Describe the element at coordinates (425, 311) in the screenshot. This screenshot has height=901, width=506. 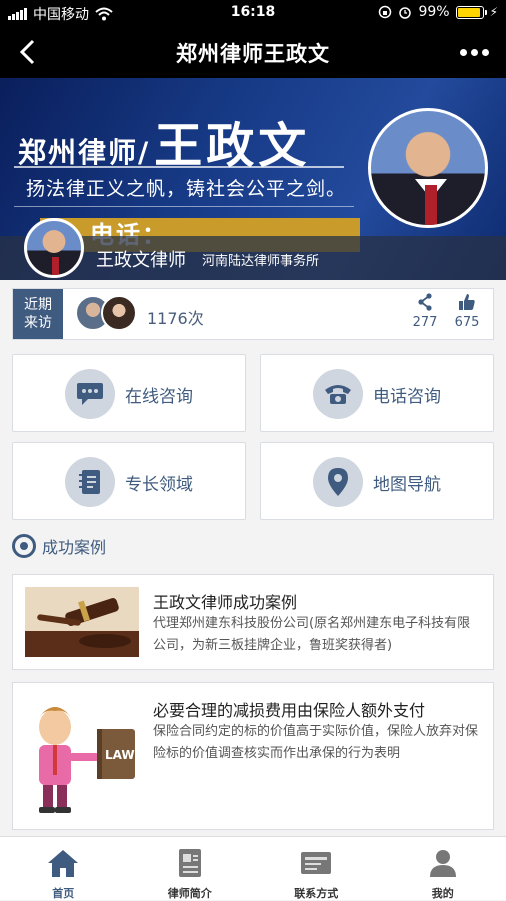
I see `share-button: 277` at that location.